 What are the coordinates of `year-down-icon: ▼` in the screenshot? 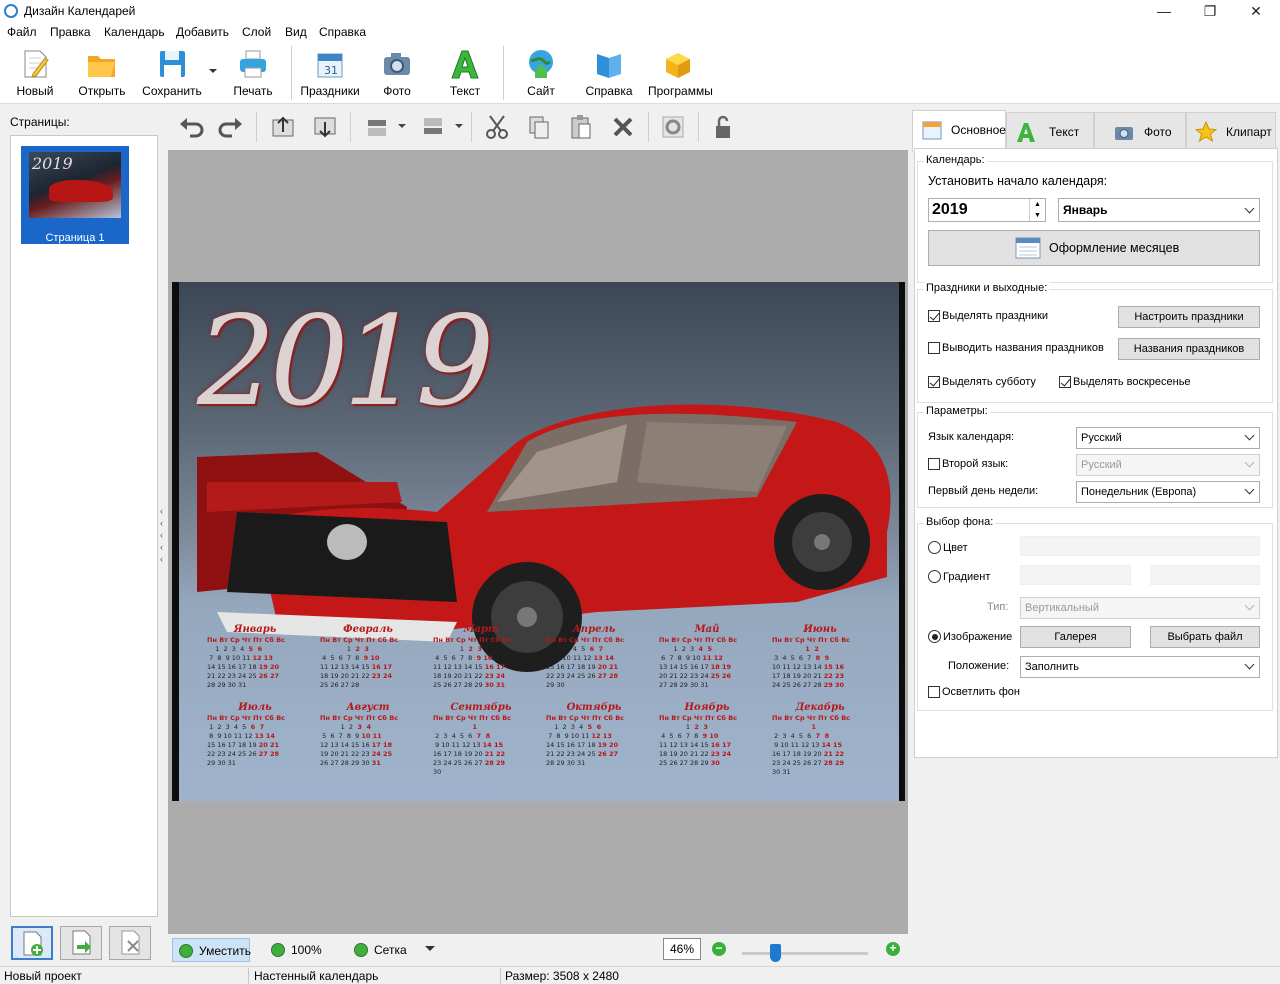 It's located at (1037, 215).